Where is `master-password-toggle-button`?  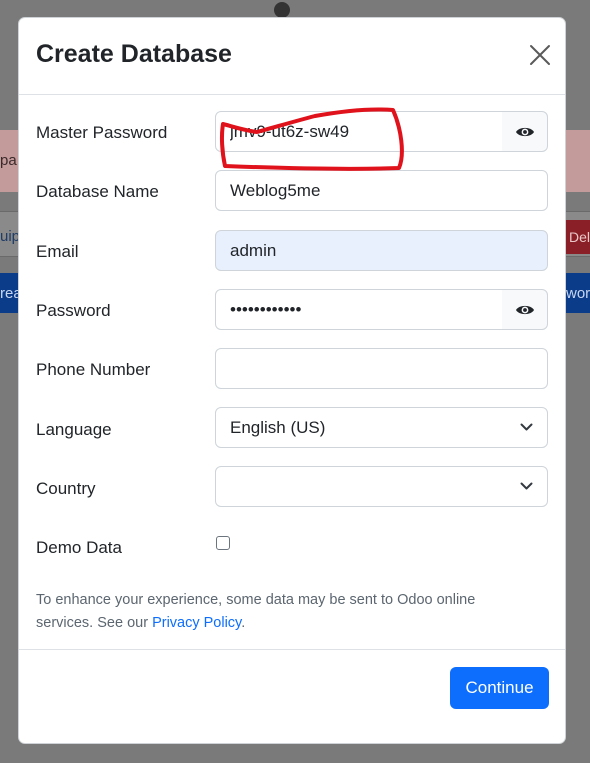
master-password-toggle-button is located at coordinates (525, 131).